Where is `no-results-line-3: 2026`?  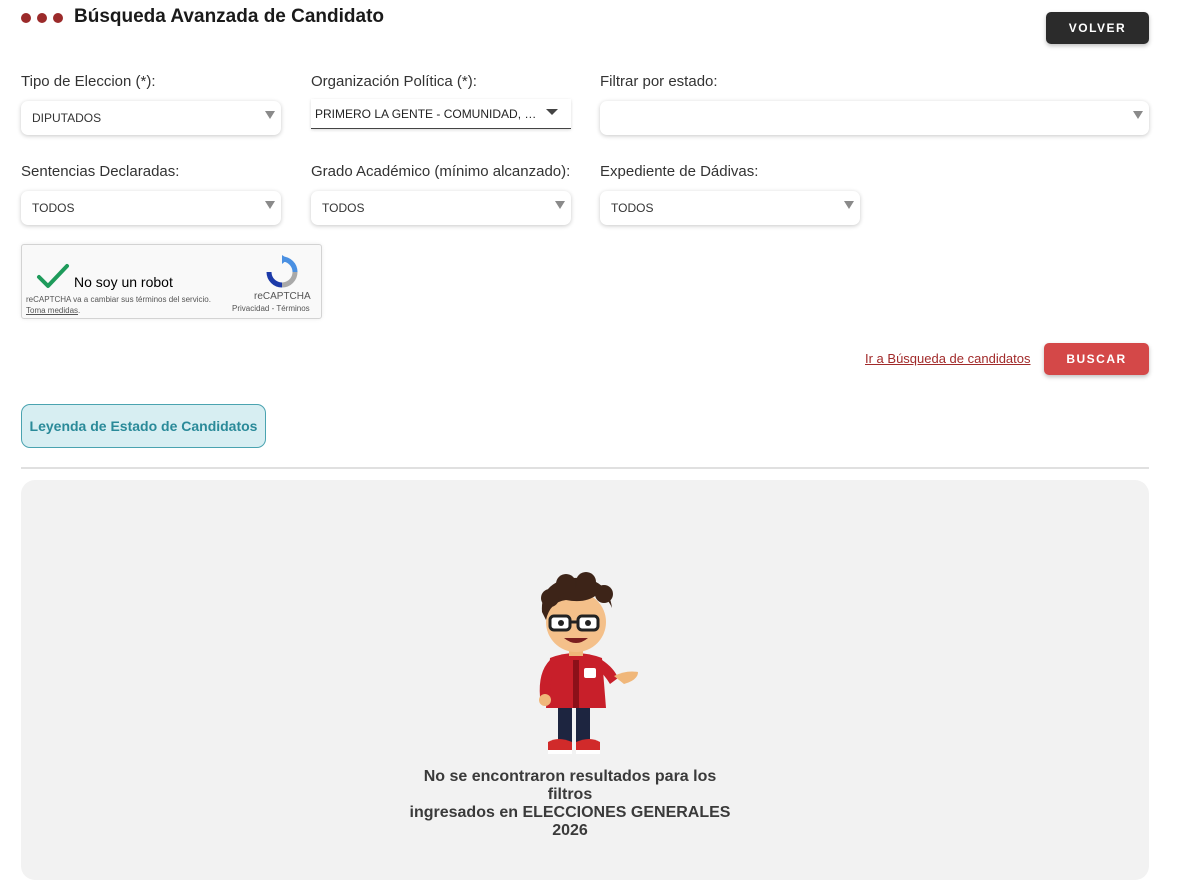 no-results-line-3: 2026 is located at coordinates (570, 830).